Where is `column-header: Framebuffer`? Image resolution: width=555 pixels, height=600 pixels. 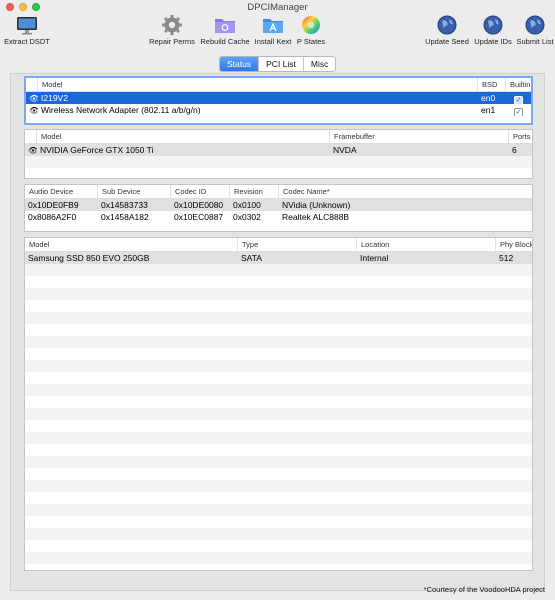 column-header: Framebuffer is located at coordinates (419, 136).